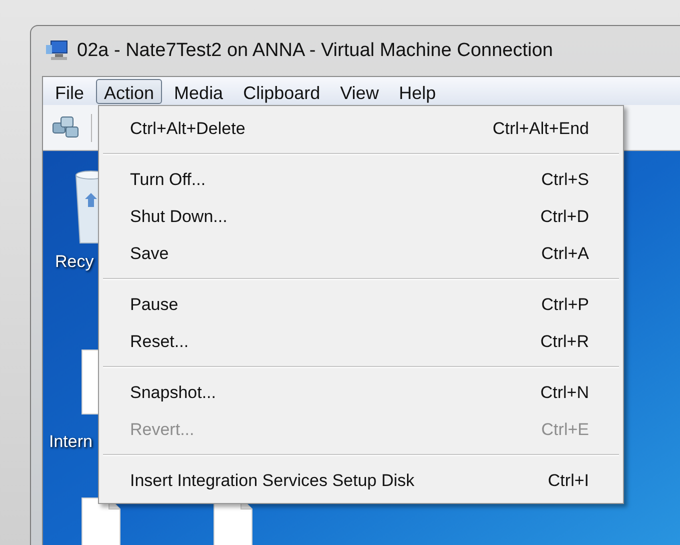  I want to click on menu-item: Insert Integration Services Setup Disk Ctrl+I, so click(361, 480).